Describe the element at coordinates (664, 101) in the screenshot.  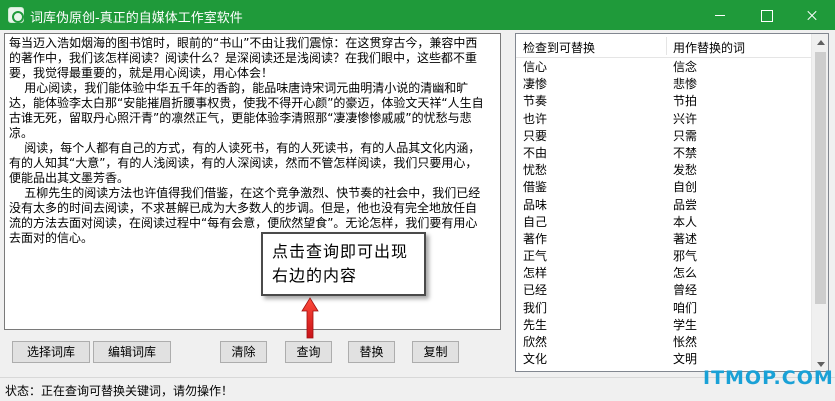
I see `list-item: 节奏 节拍` at that location.